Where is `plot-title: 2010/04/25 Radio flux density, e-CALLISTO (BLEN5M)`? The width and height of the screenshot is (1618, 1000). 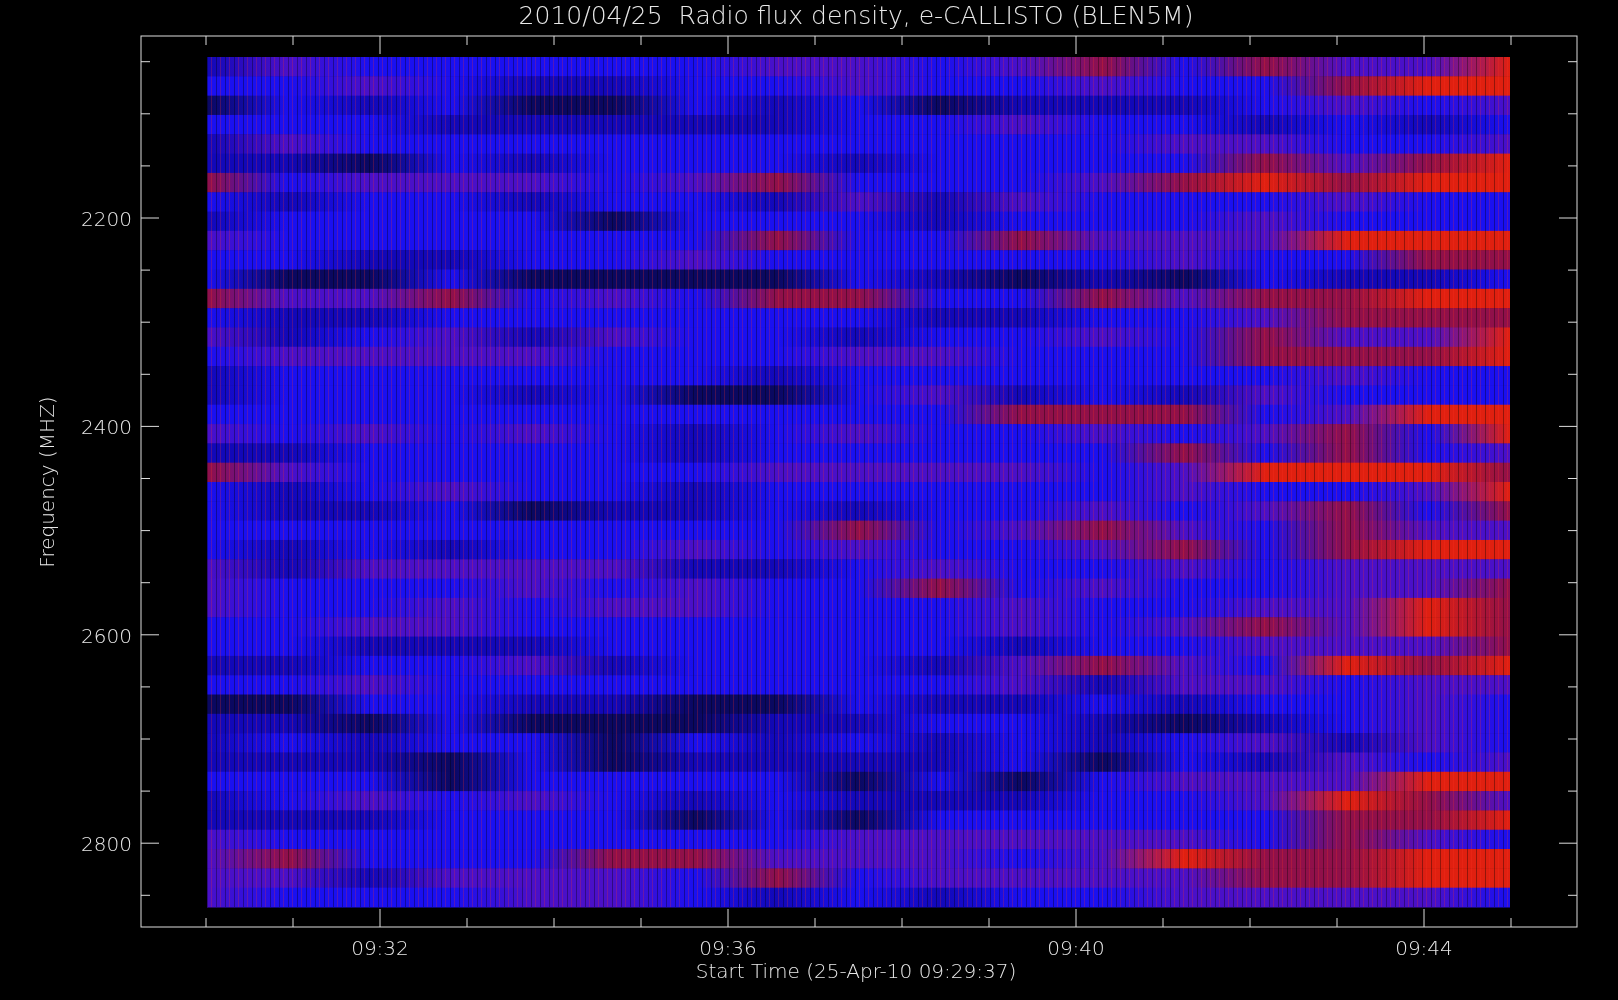 plot-title: 2010/04/25 Radio flux density, e-CALLISTO (BLEN5M) is located at coordinates (856, 15).